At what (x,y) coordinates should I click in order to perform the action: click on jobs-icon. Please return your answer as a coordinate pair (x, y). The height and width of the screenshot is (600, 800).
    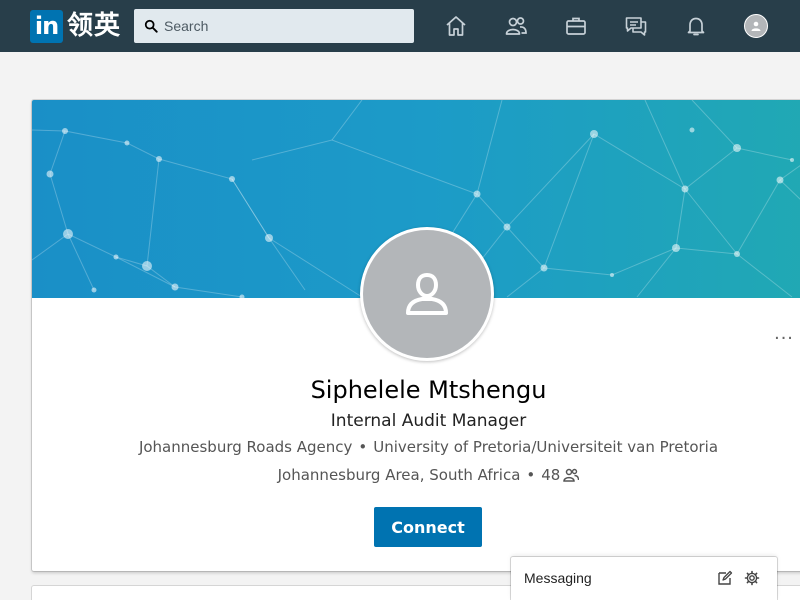
    Looking at the image, I should click on (576, 26).